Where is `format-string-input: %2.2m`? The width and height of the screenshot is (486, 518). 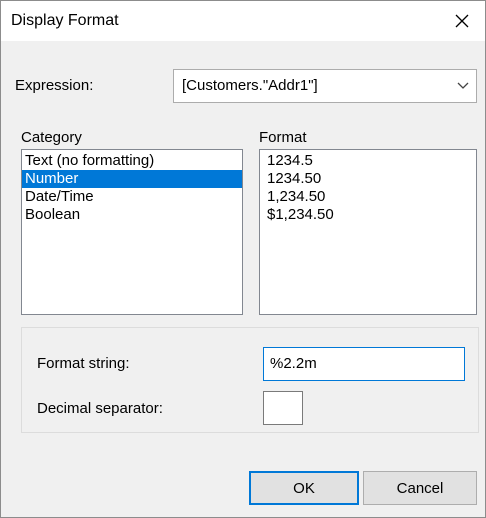
format-string-input: %2.2m is located at coordinates (364, 364).